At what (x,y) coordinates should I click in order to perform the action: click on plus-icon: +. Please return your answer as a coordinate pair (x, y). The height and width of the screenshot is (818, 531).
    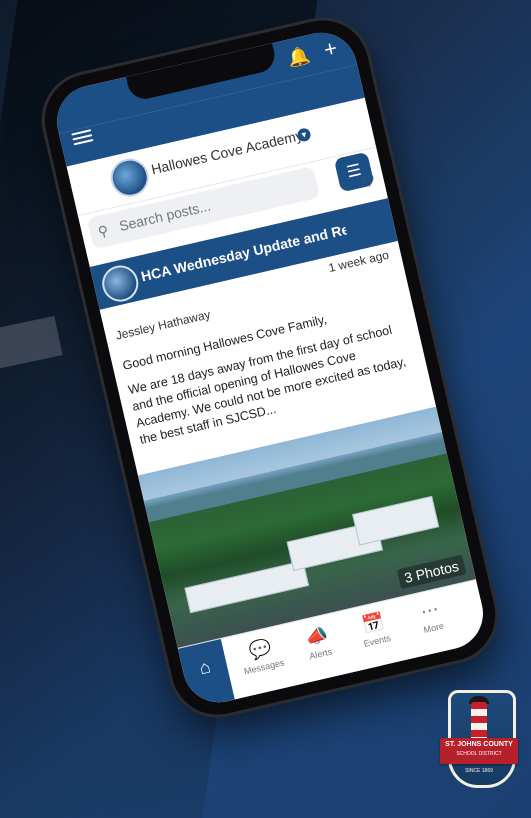
    Looking at the image, I should click on (330, 48).